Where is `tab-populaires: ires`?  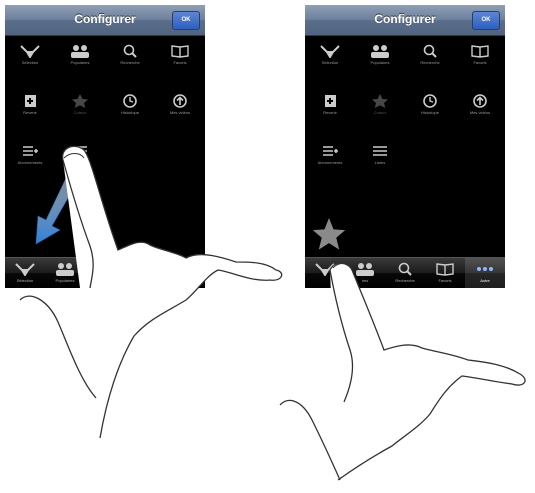
tab-populaires: ires is located at coordinates (365, 273).